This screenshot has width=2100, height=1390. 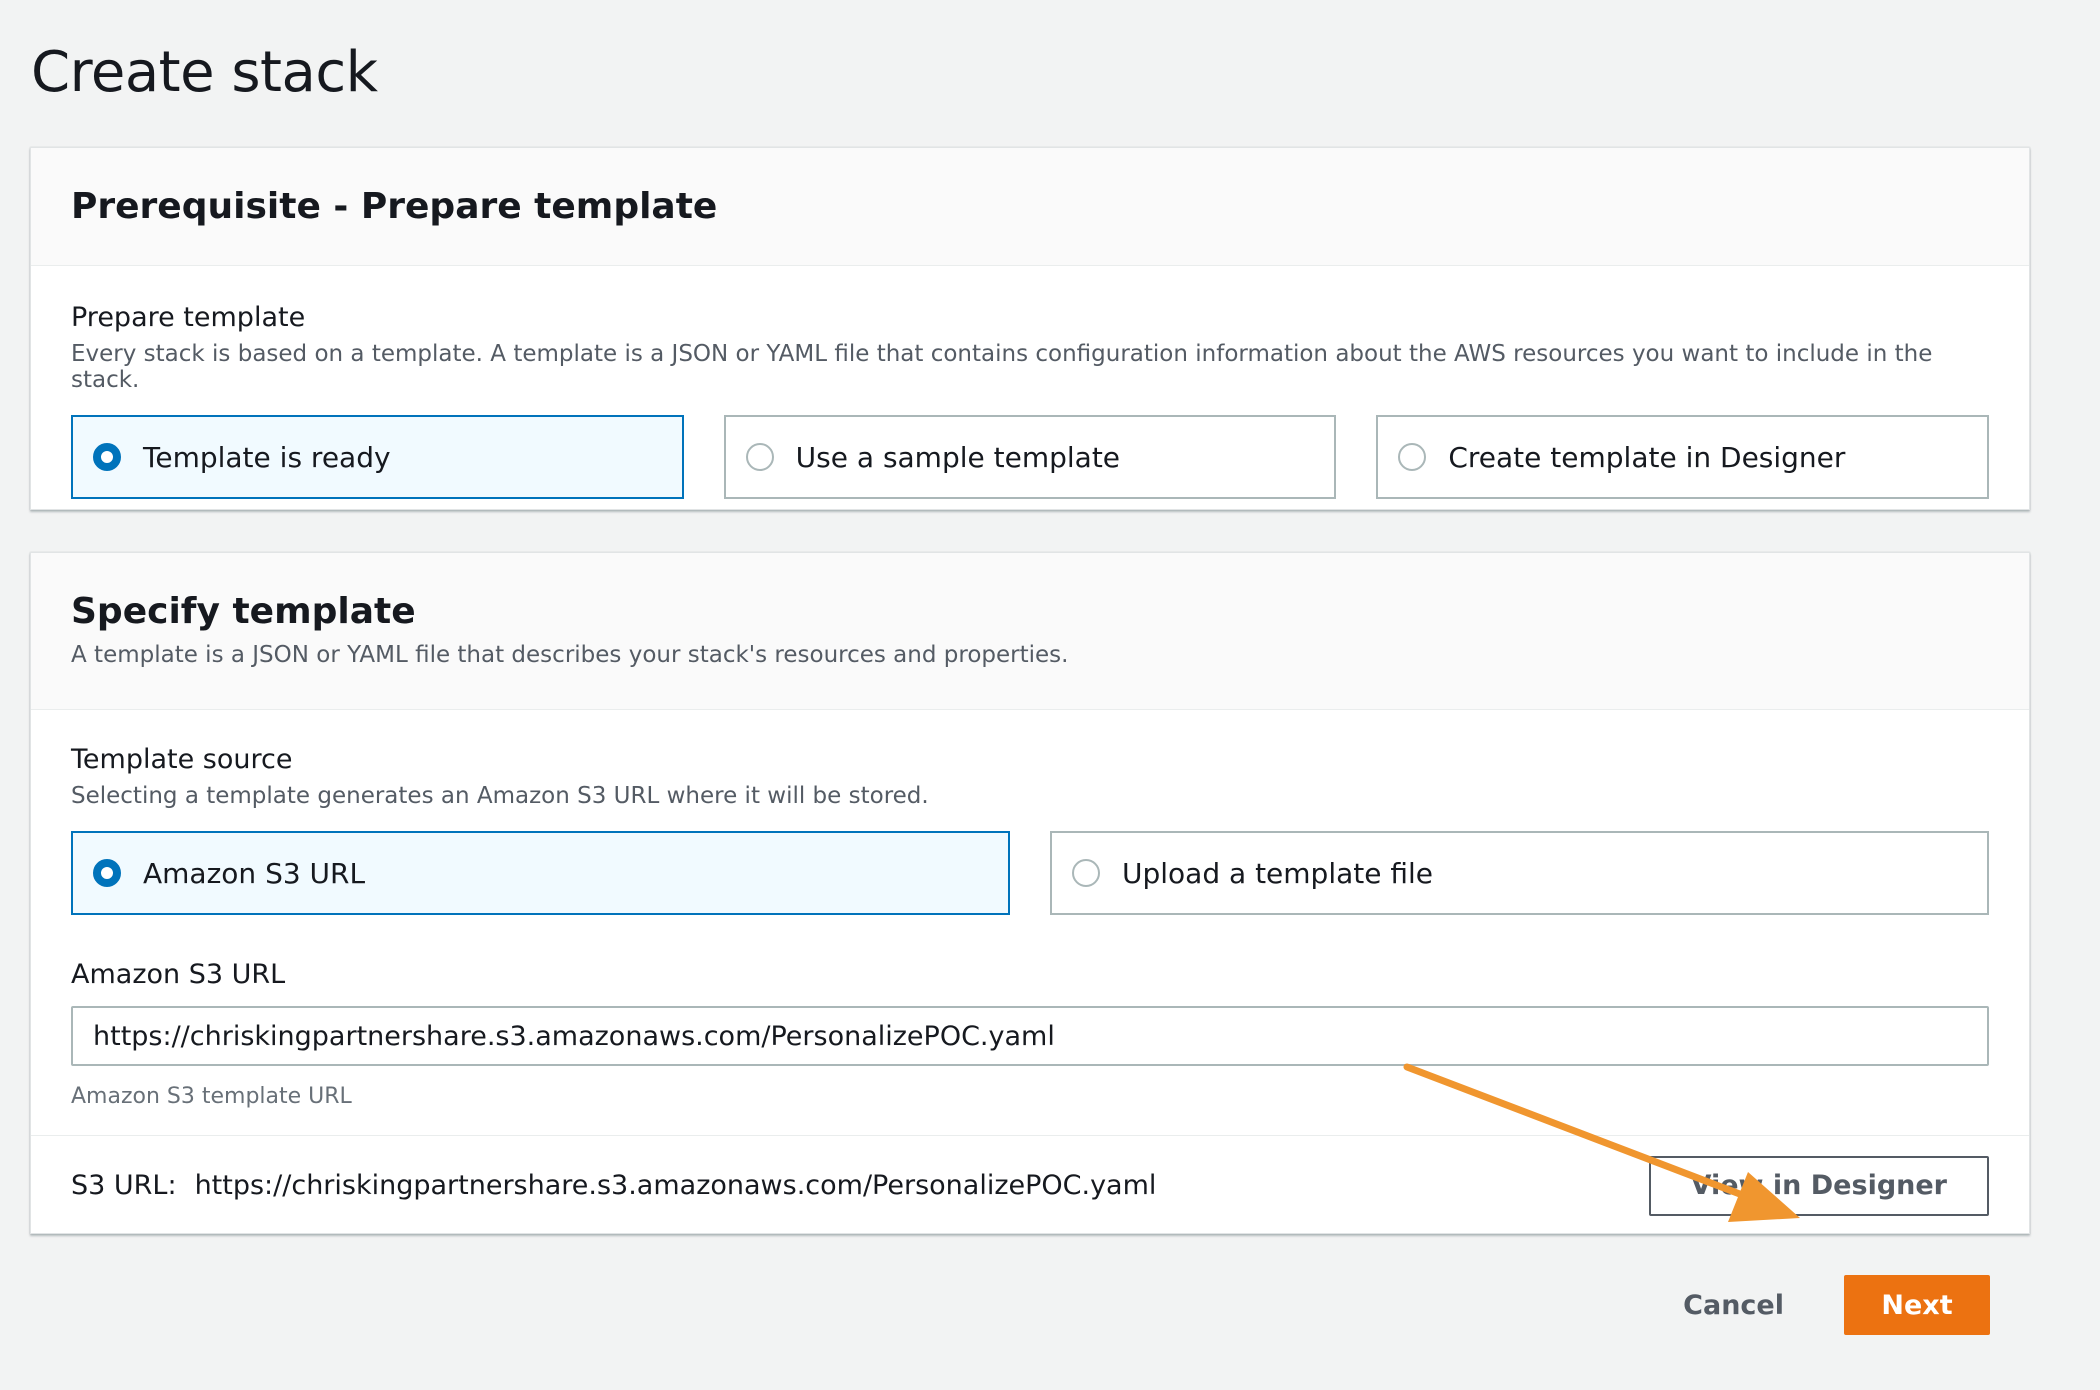 What do you see at coordinates (540, 873) in the screenshot?
I see `option-amazon-s3-url: Amazon S3 URL` at bounding box center [540, 873].